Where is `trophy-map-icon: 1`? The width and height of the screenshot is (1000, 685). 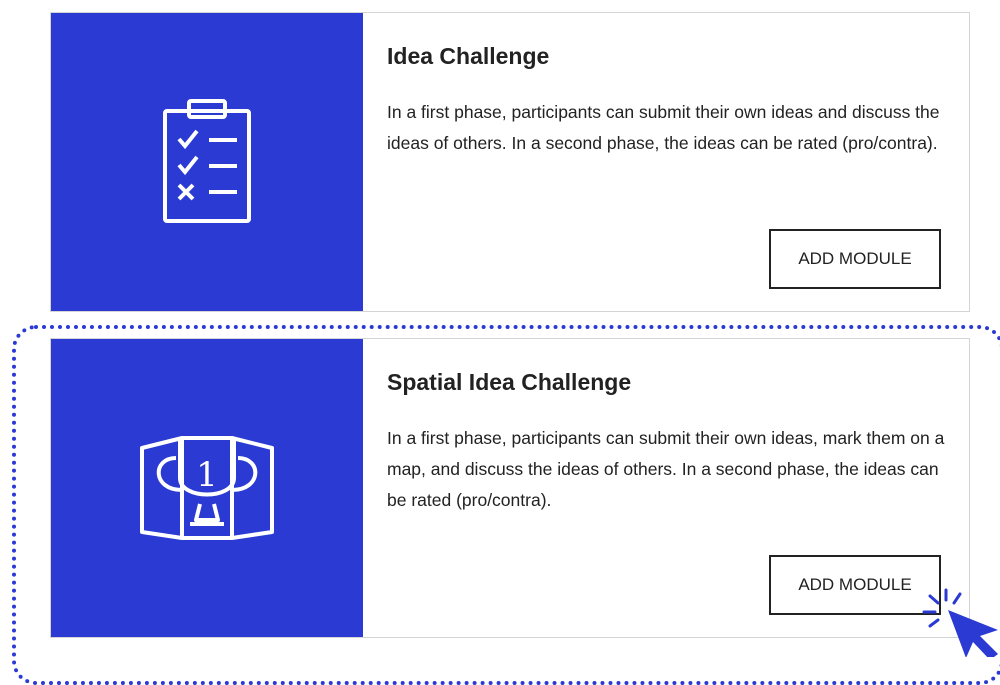 trophy-map-icon: 1 is located at coordinates (207, 488).